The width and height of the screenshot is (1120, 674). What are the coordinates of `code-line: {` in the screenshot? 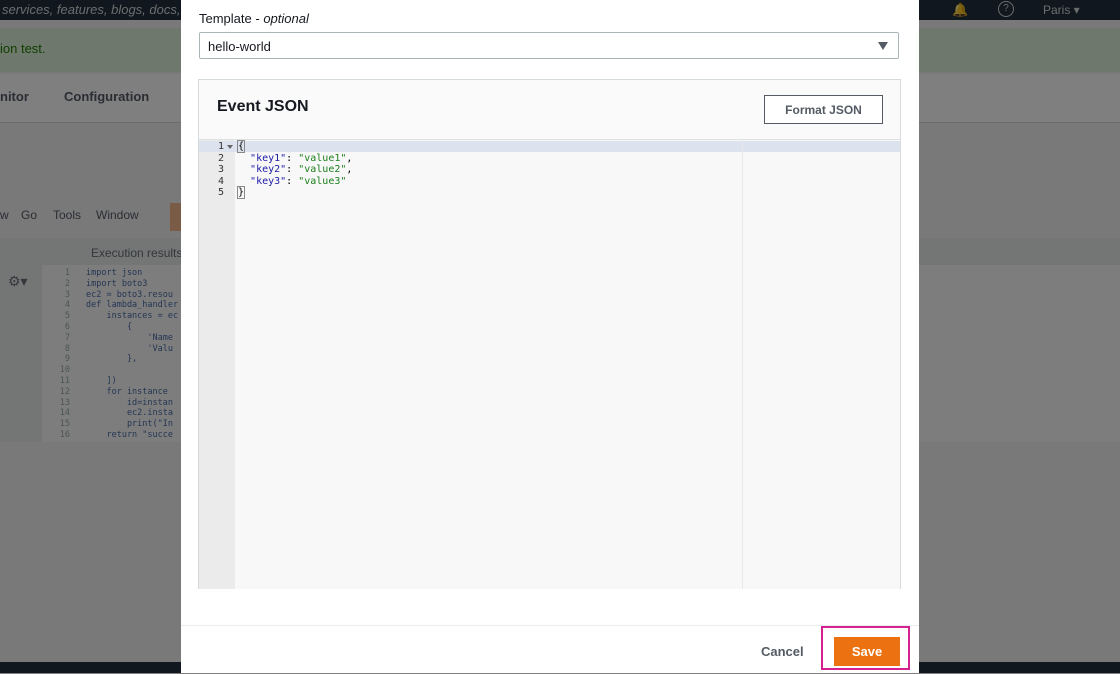 It's located at (241, 146).